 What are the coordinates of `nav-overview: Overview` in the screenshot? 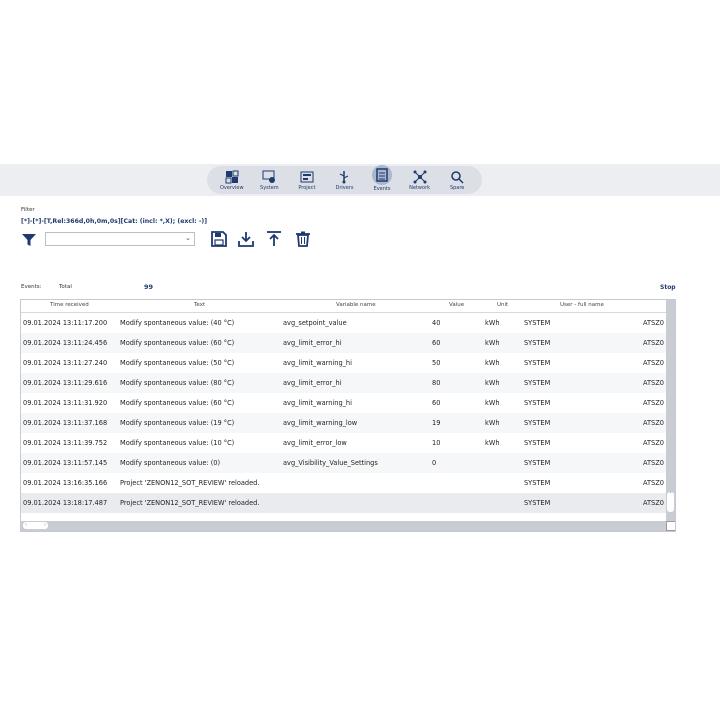 It's located at (232, 180).